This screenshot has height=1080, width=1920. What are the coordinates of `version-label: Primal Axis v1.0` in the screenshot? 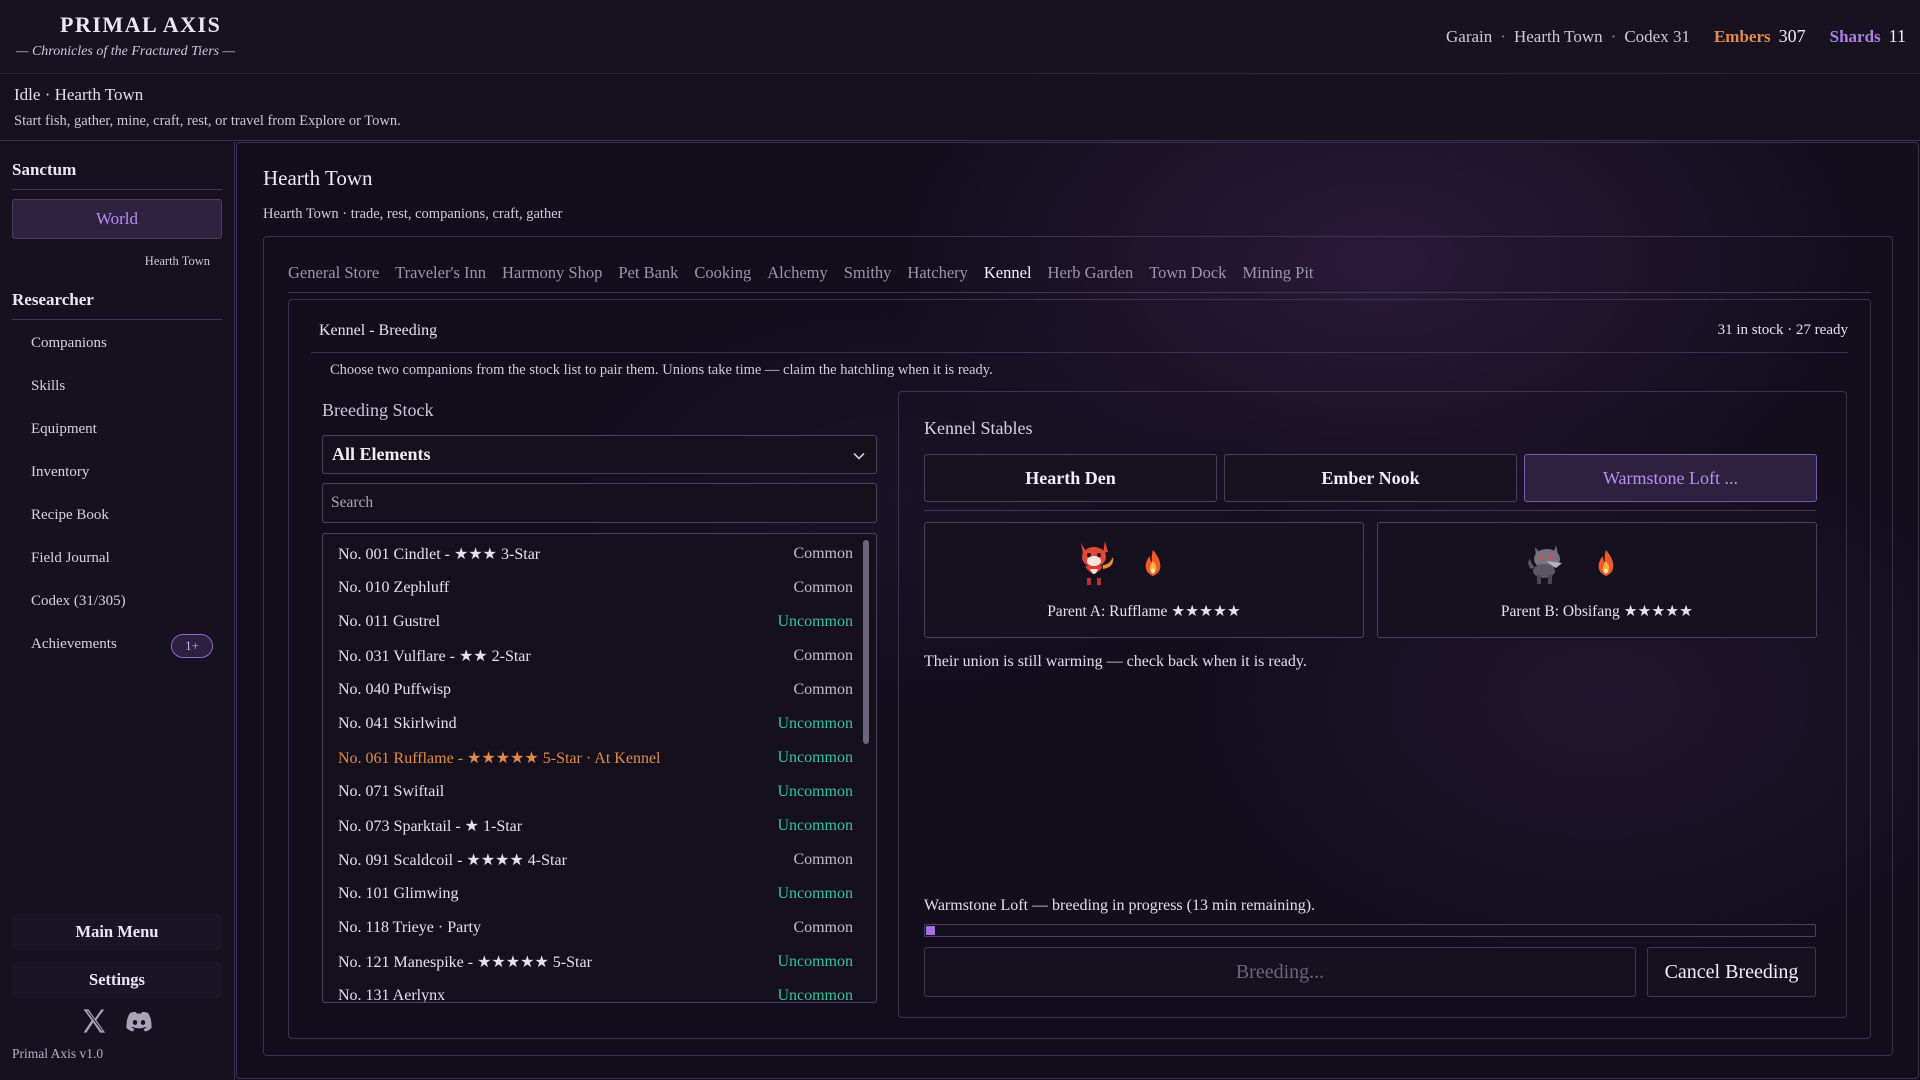 It's located at (58, 1053).